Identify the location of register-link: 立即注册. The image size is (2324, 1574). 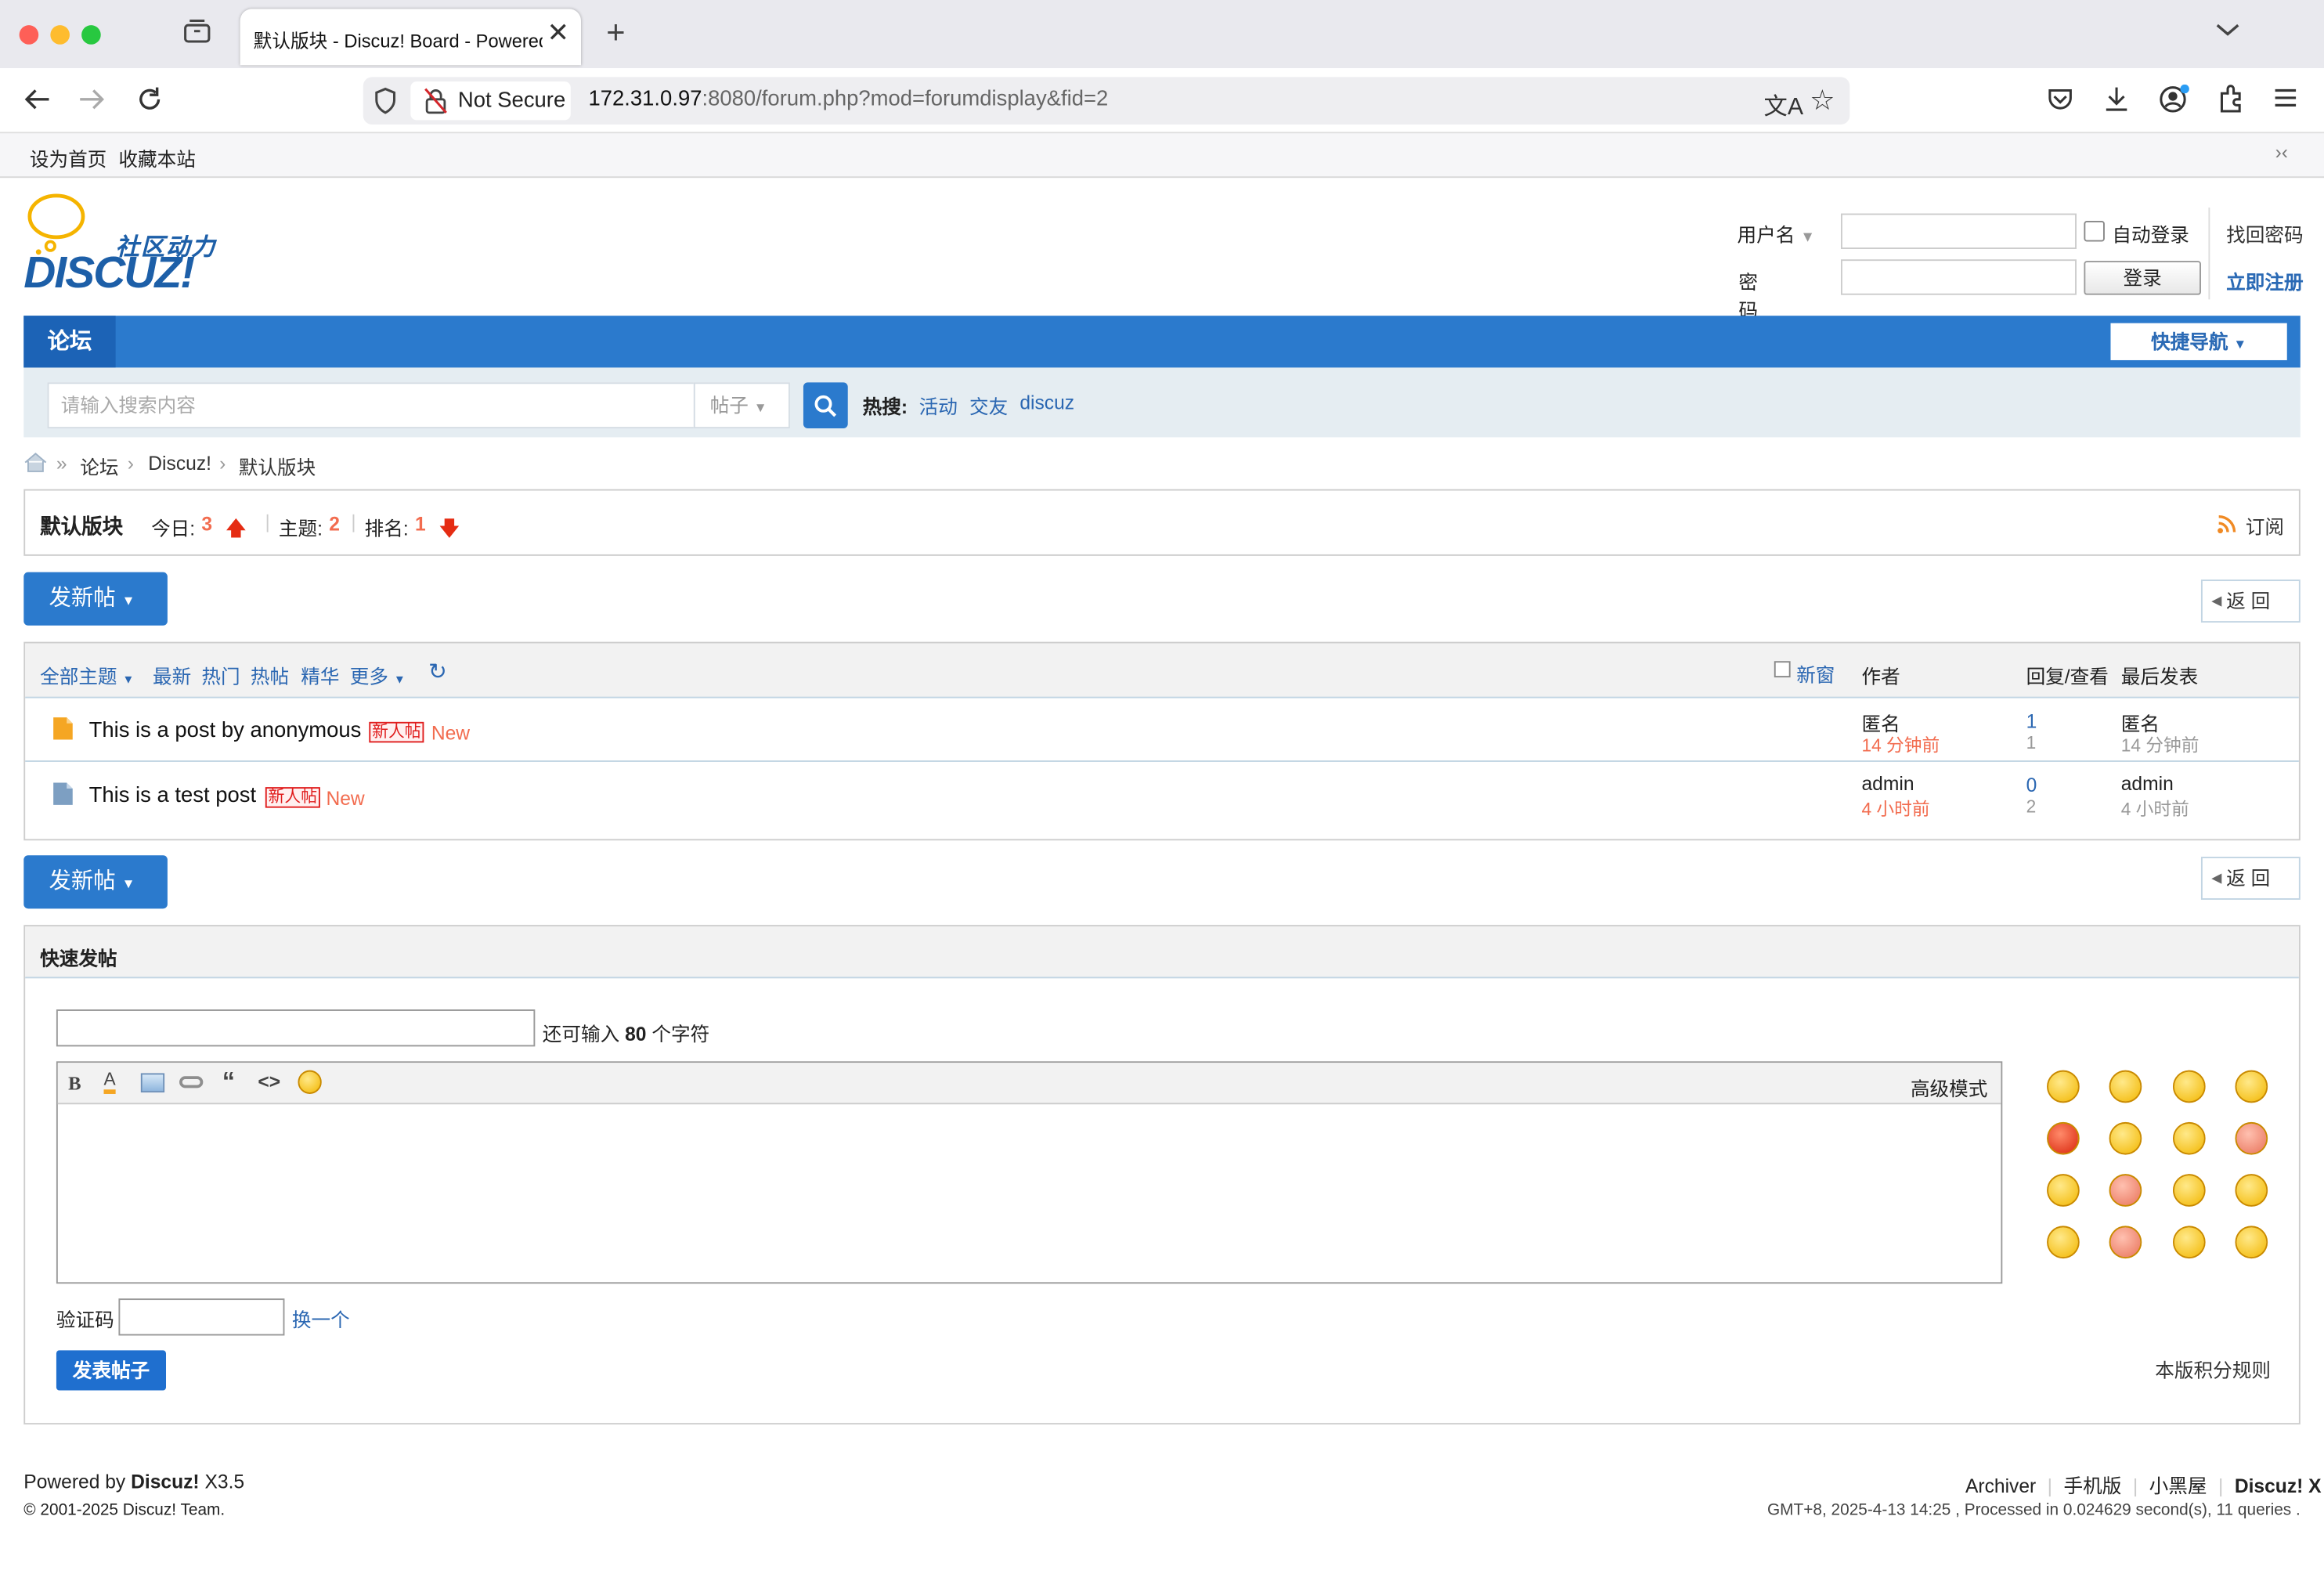
(2264, 281).